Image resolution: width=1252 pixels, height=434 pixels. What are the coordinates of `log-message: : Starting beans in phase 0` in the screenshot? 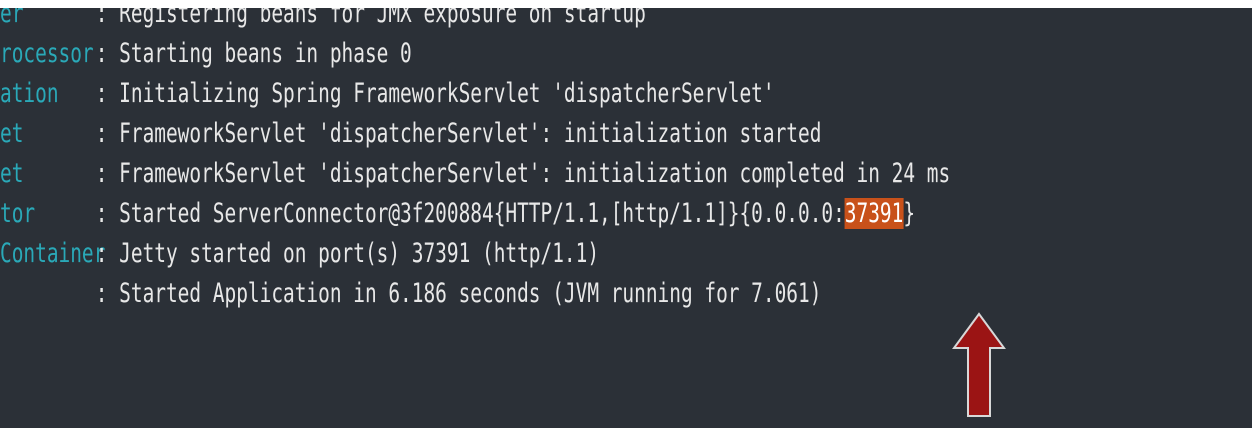 It's located at (253, 53).